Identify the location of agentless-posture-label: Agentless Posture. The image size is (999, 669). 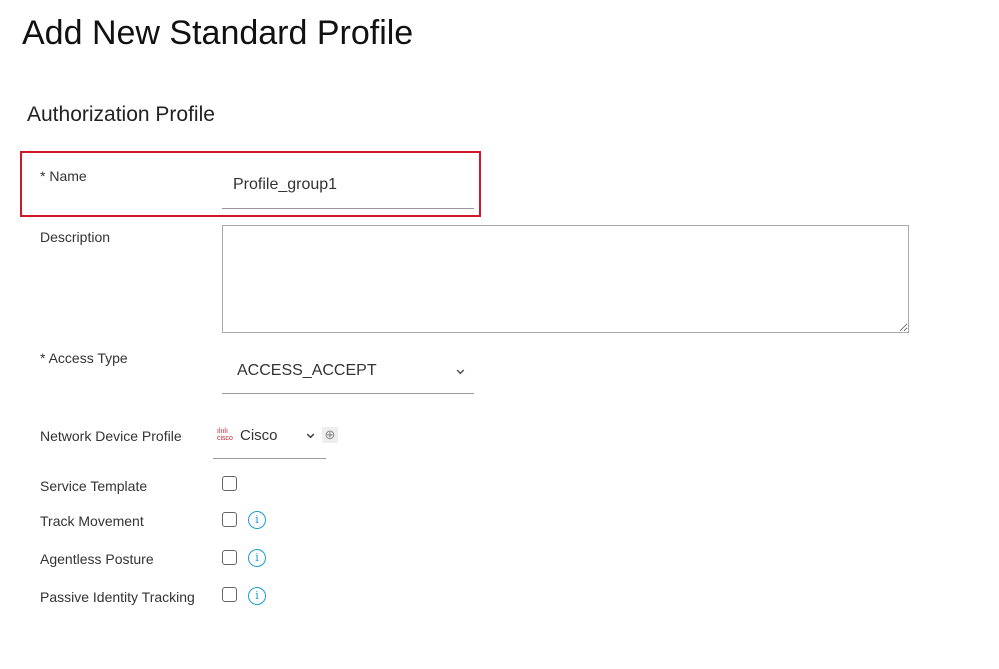
(97, 559).